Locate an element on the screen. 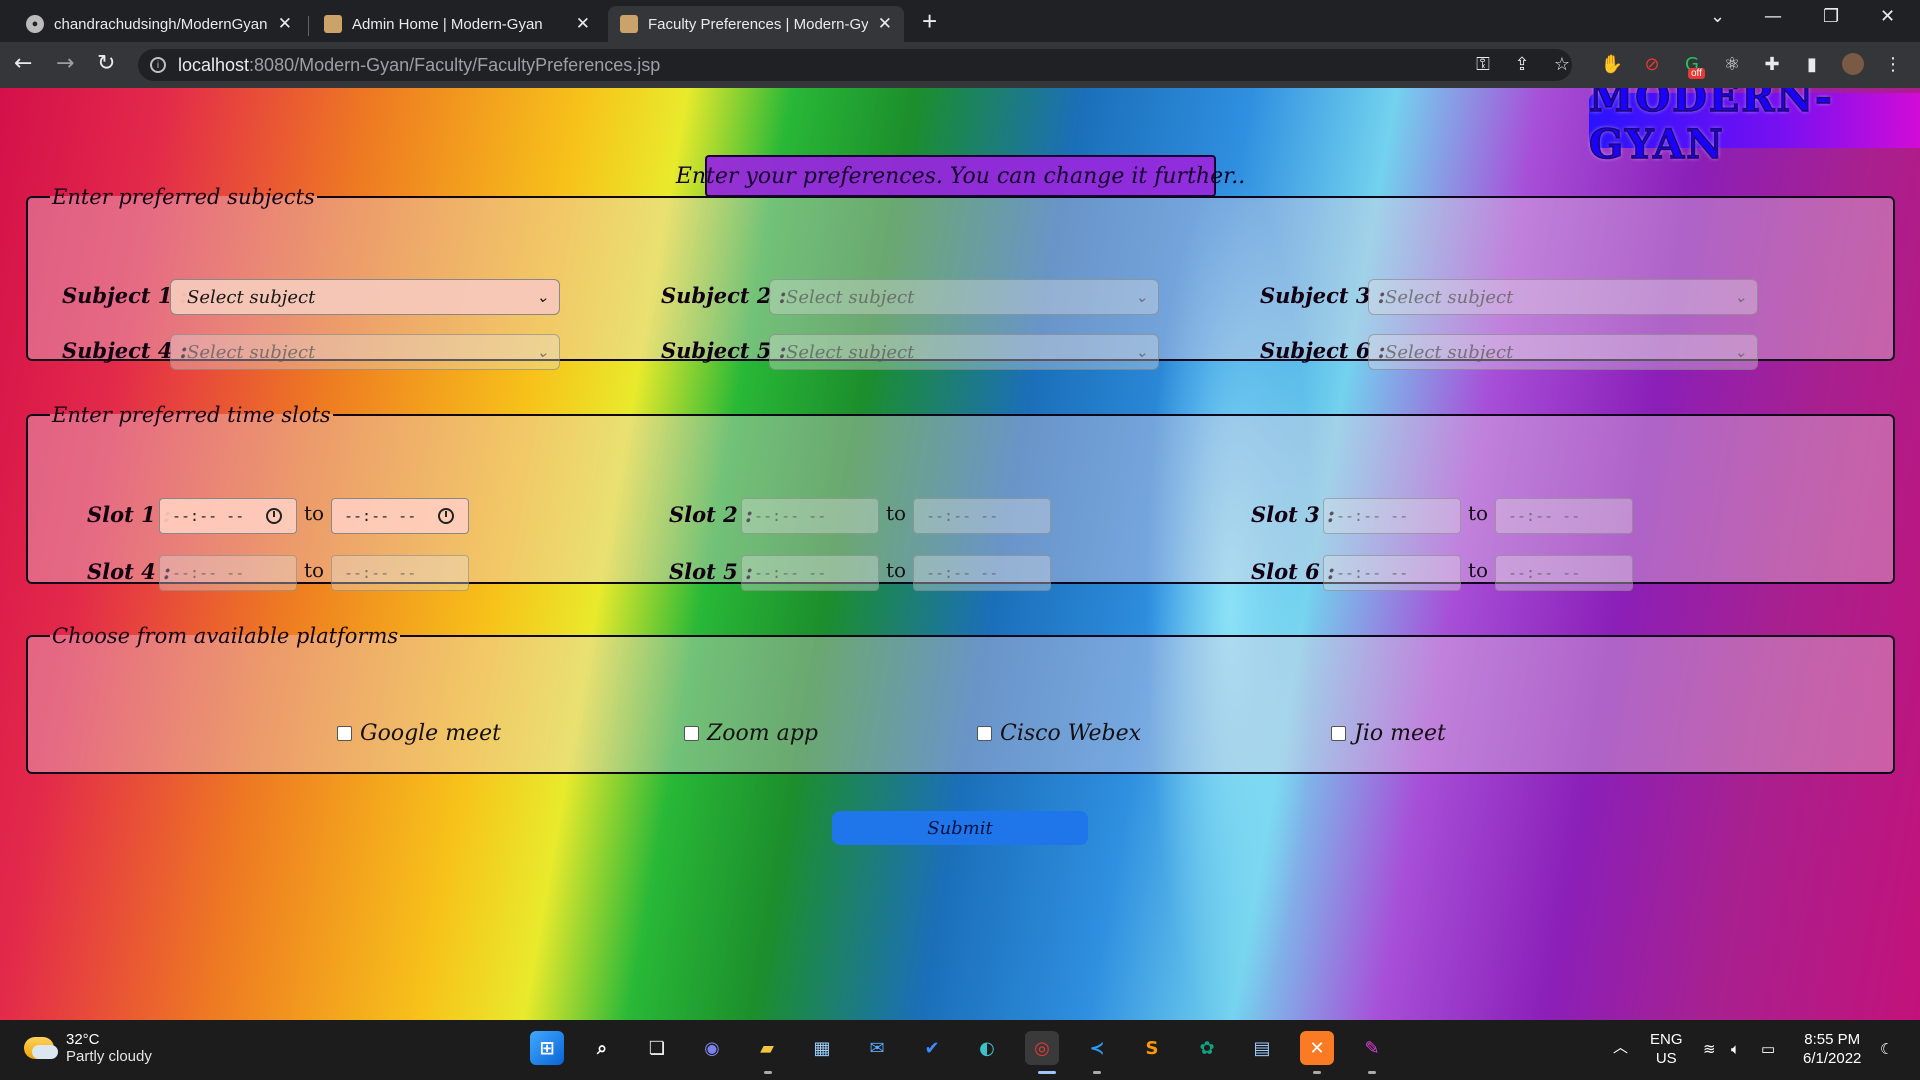 The image size is (1920, 1080). close-window-icon: ✕ is located at coordinates (1887, 16).